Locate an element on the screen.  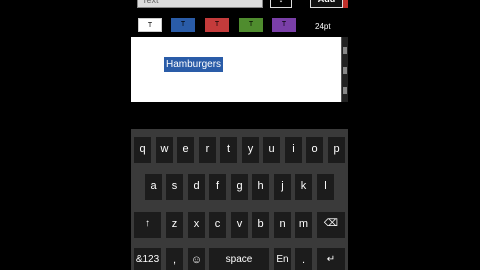
key-x: x is located at coordinates (196, 225).